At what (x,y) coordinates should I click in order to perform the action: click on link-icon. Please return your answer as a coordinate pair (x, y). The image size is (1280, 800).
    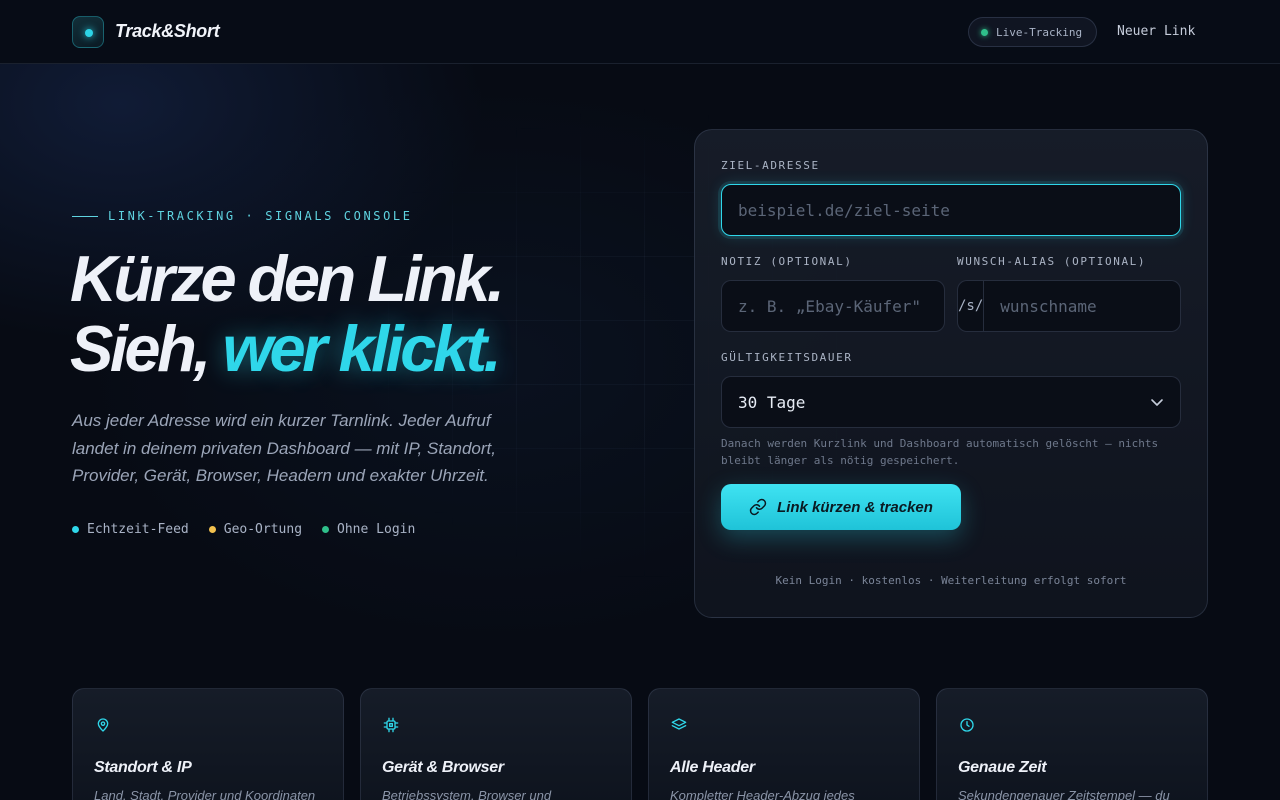
    Looking at the image, I should click on (758, 507).